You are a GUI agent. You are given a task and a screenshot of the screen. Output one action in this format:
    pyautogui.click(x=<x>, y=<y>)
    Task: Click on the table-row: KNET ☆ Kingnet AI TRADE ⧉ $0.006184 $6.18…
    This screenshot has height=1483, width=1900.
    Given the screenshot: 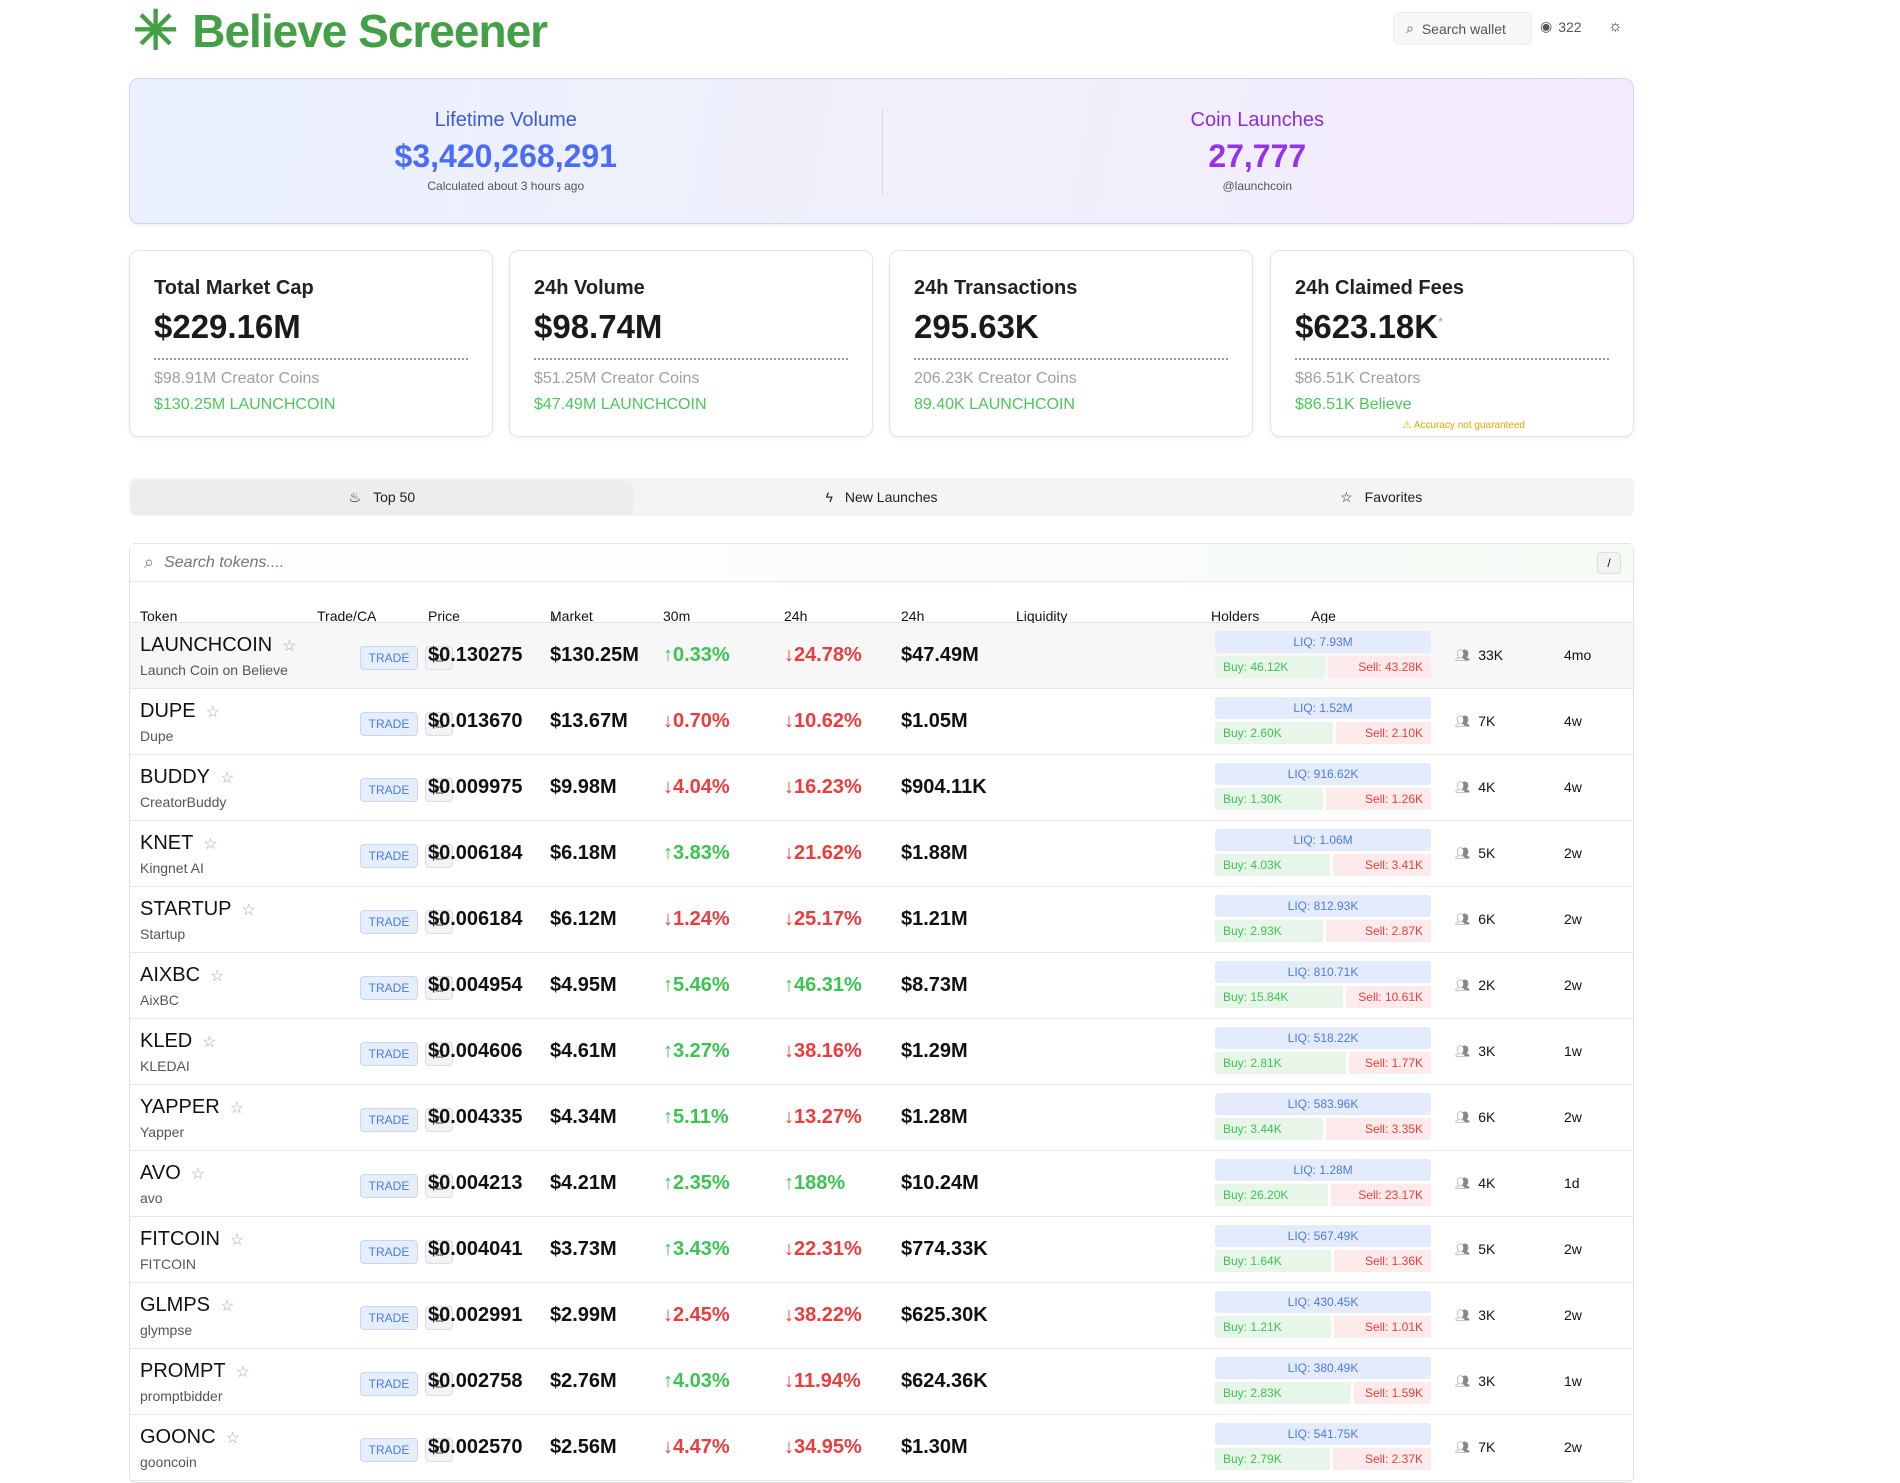 What is the action you would take?
    pyautogui.click(x=881, y=854)
    